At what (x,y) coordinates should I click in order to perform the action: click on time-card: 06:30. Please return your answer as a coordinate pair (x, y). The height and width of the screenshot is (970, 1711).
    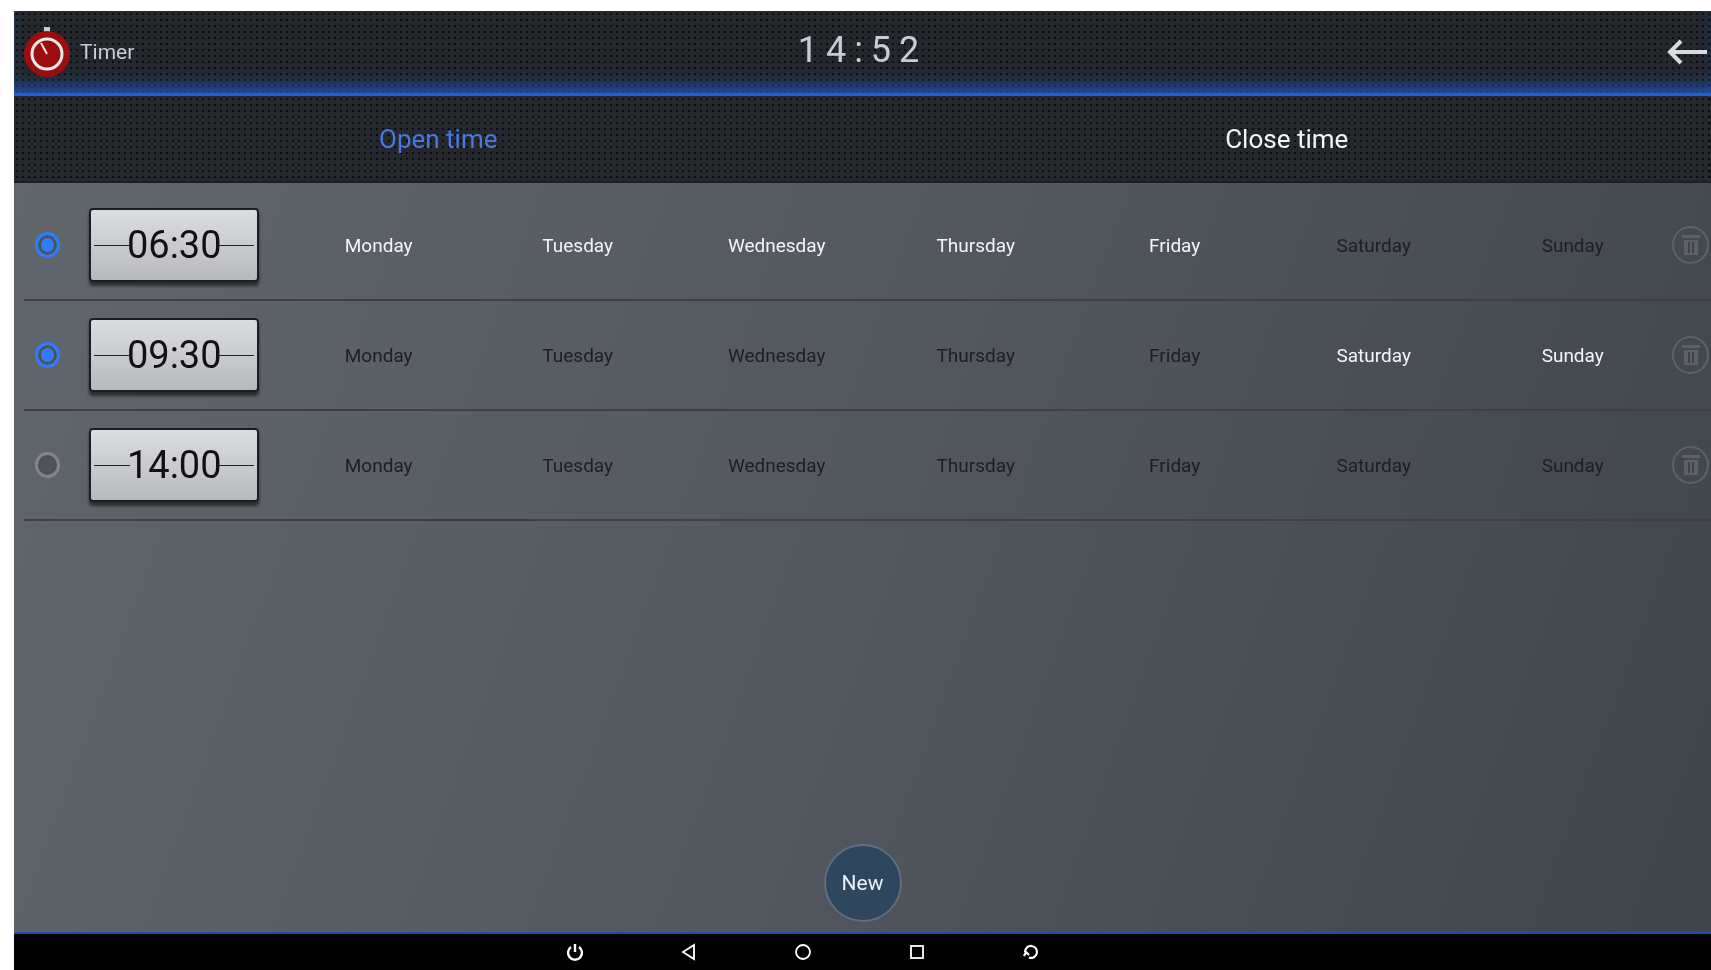
    Looking at the image, I should click on (174, 245).